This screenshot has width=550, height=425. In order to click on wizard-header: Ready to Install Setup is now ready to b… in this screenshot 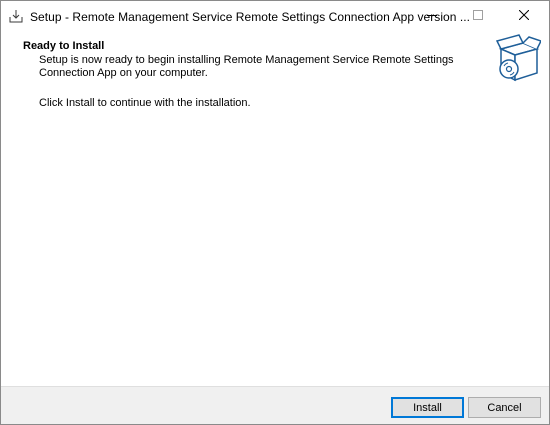, I will do `click(275, 60)`.